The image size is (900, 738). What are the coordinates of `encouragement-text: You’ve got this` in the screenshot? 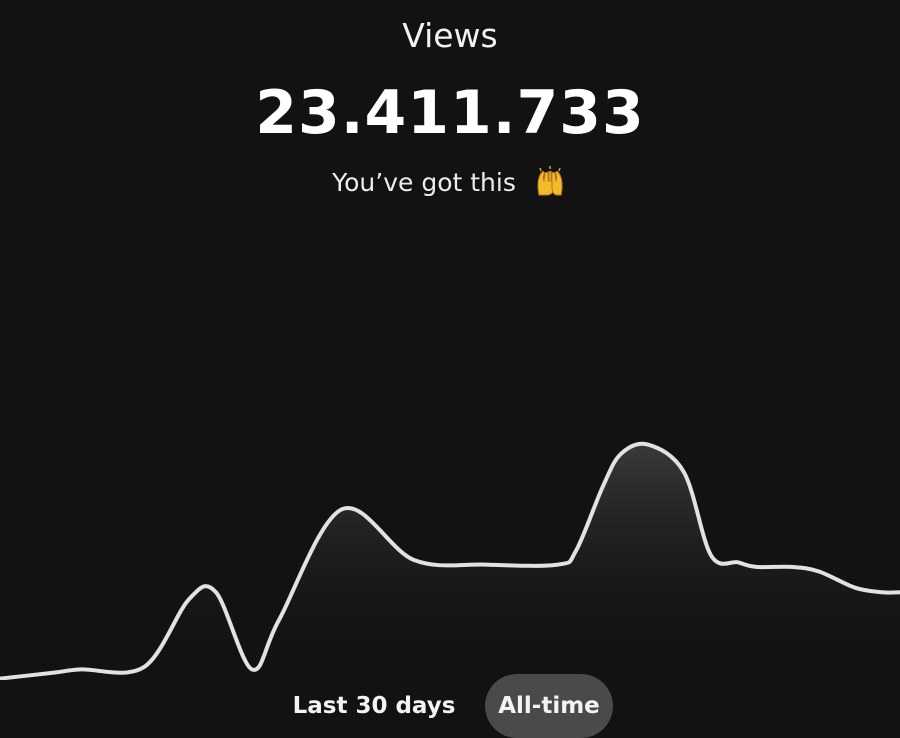 It's located at (450, 181).